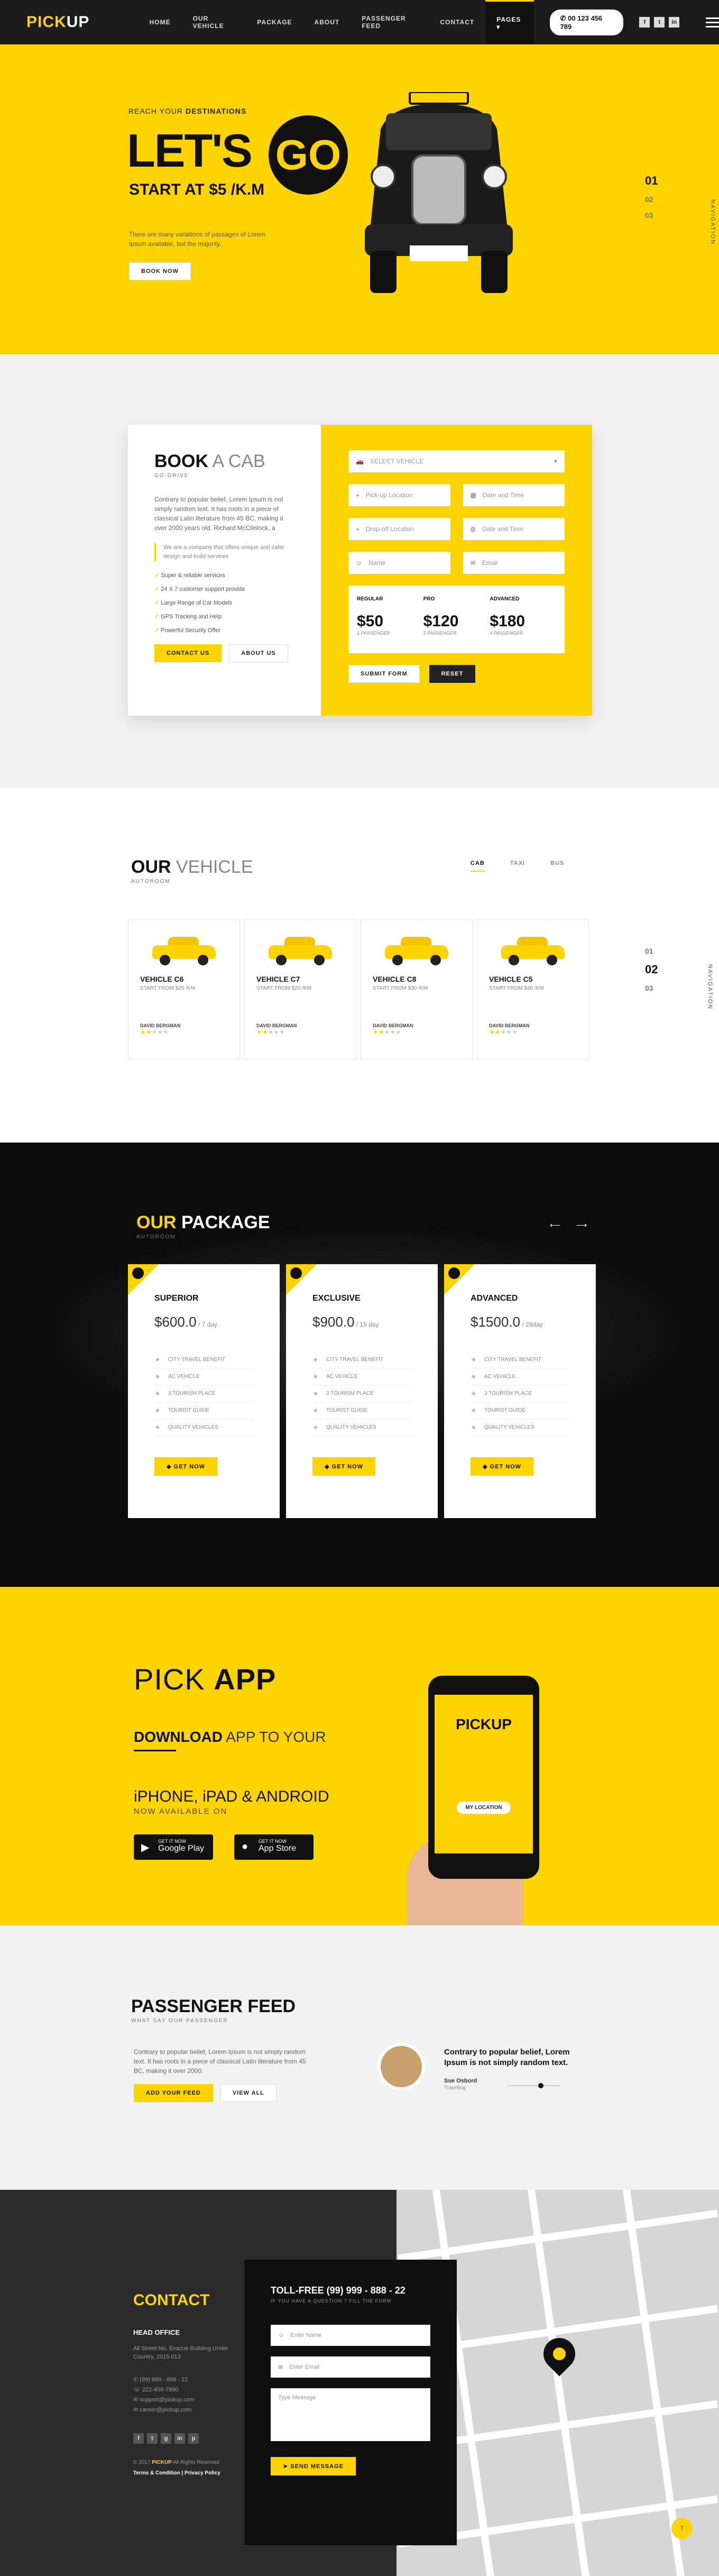  What do you see at coordinates (274, 22) in the screenshot?
I see `nav-package: PACKAGE` at bounding box center [274, 22].